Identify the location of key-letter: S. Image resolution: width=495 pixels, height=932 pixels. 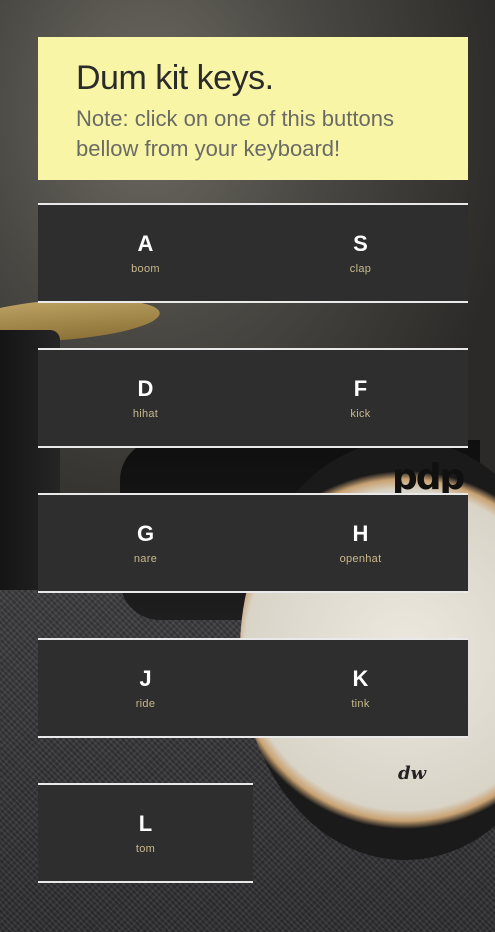
(360, 243).